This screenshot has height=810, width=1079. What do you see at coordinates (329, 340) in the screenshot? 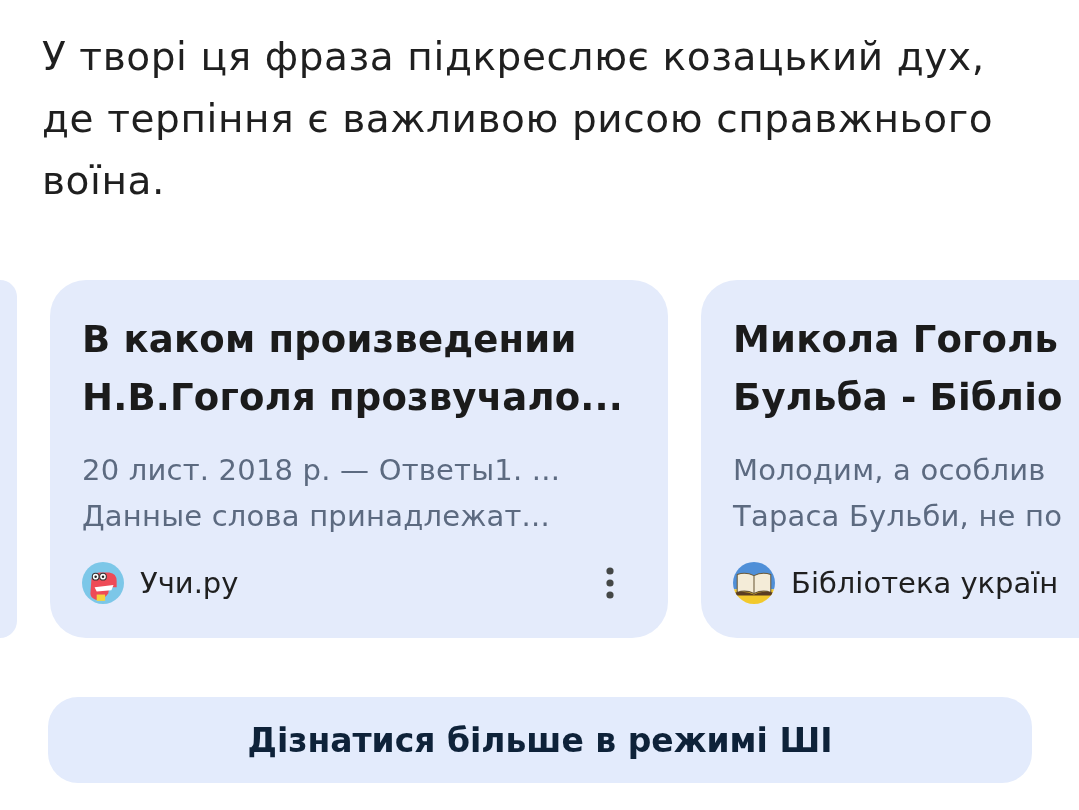
I see `card-title: В каком произведении` at bounding box center [329, 340].